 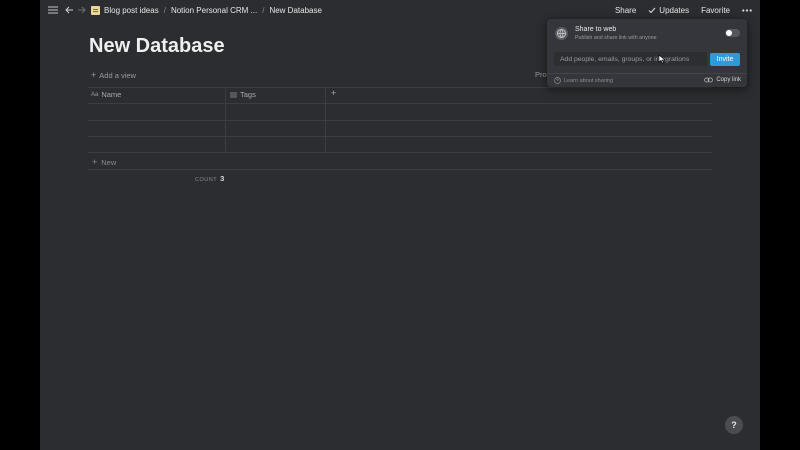 What do you see at coordinates (734, 425) in the screenshot?
I see `help-button: ?` at bounding box center [734, 425].